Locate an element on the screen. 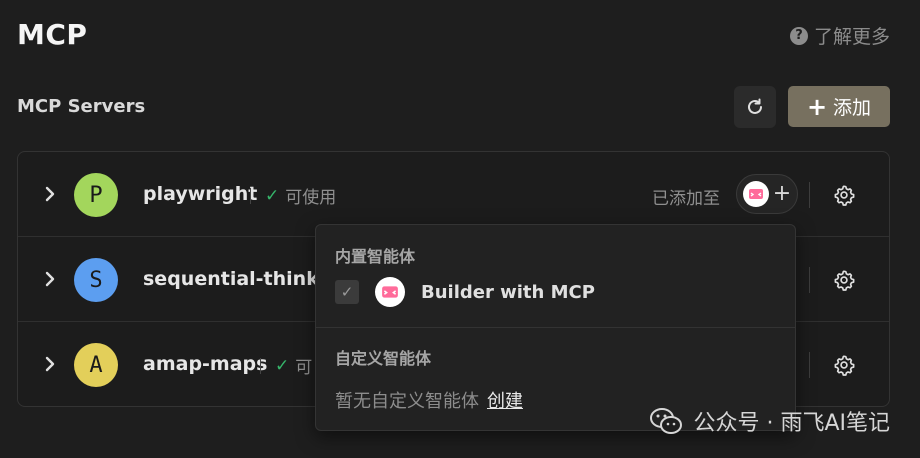 The width and height of the screenshot is (920, 458). add-button-label: 添加 is located at coordinates (852, 108).